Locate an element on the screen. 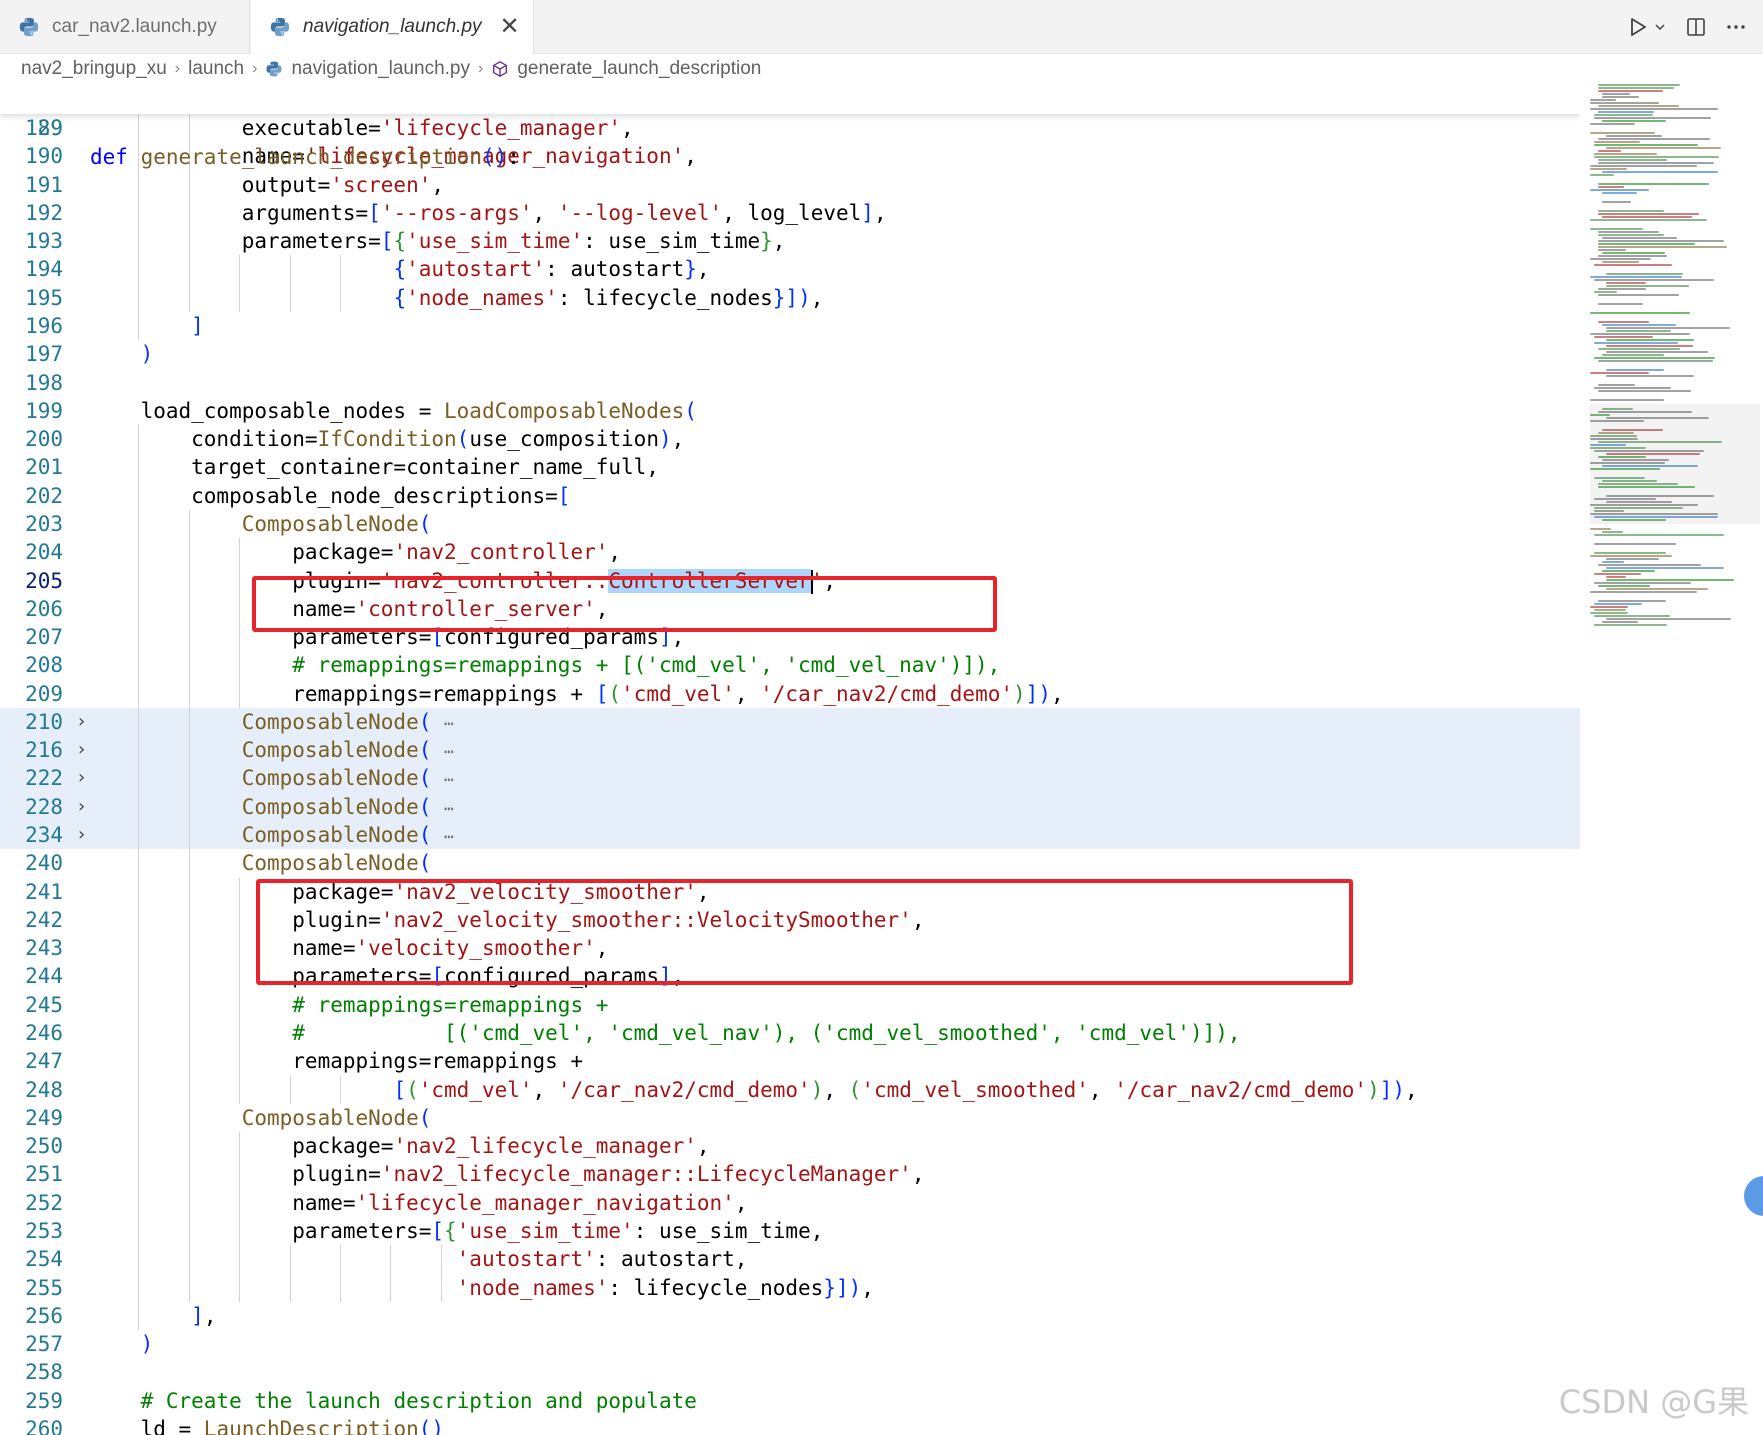 The width and height of the screenshot is (1763, 1435). code-line: 260 ld = LaunchDescription() is located at coordinates (790, 1425).